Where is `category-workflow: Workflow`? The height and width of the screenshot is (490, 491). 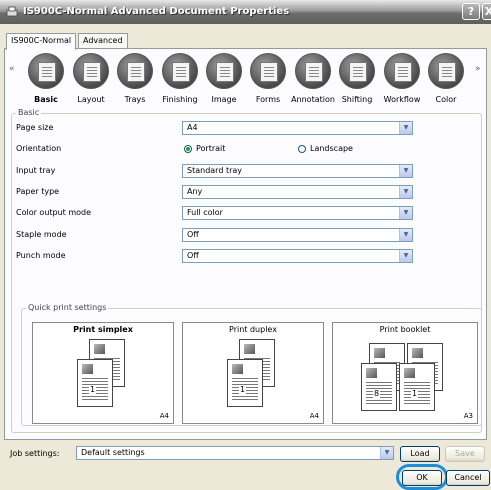 category-workflow: Workflow is located at coordinates (402, 81).